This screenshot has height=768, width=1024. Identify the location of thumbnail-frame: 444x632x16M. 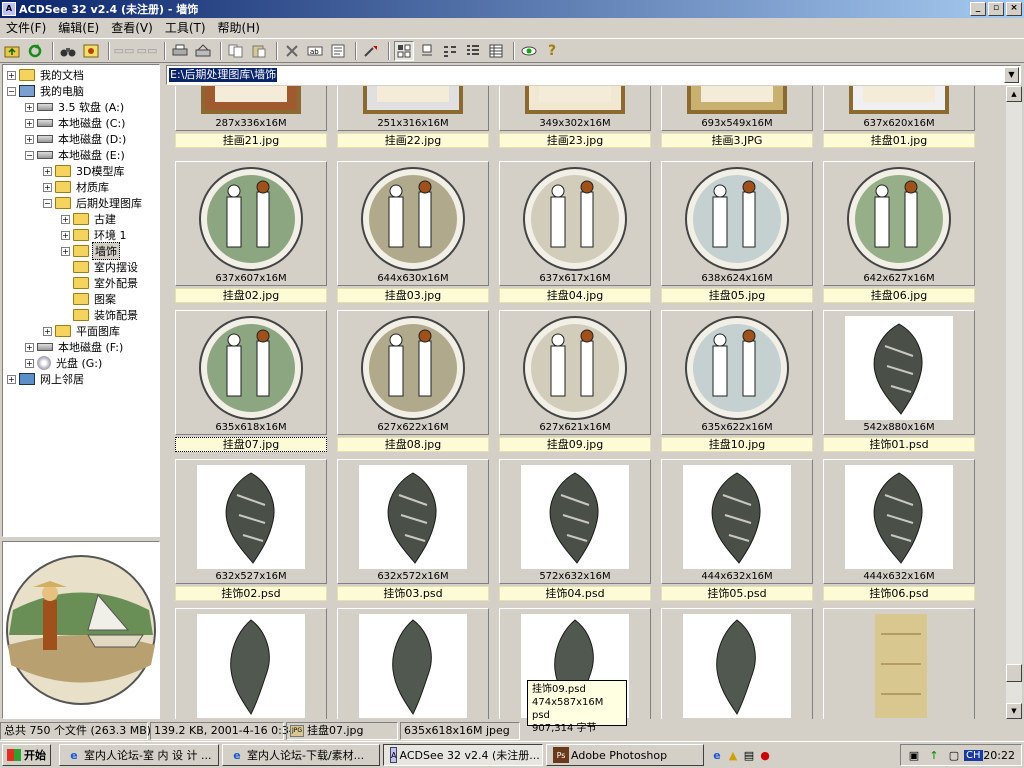
(899, 521).